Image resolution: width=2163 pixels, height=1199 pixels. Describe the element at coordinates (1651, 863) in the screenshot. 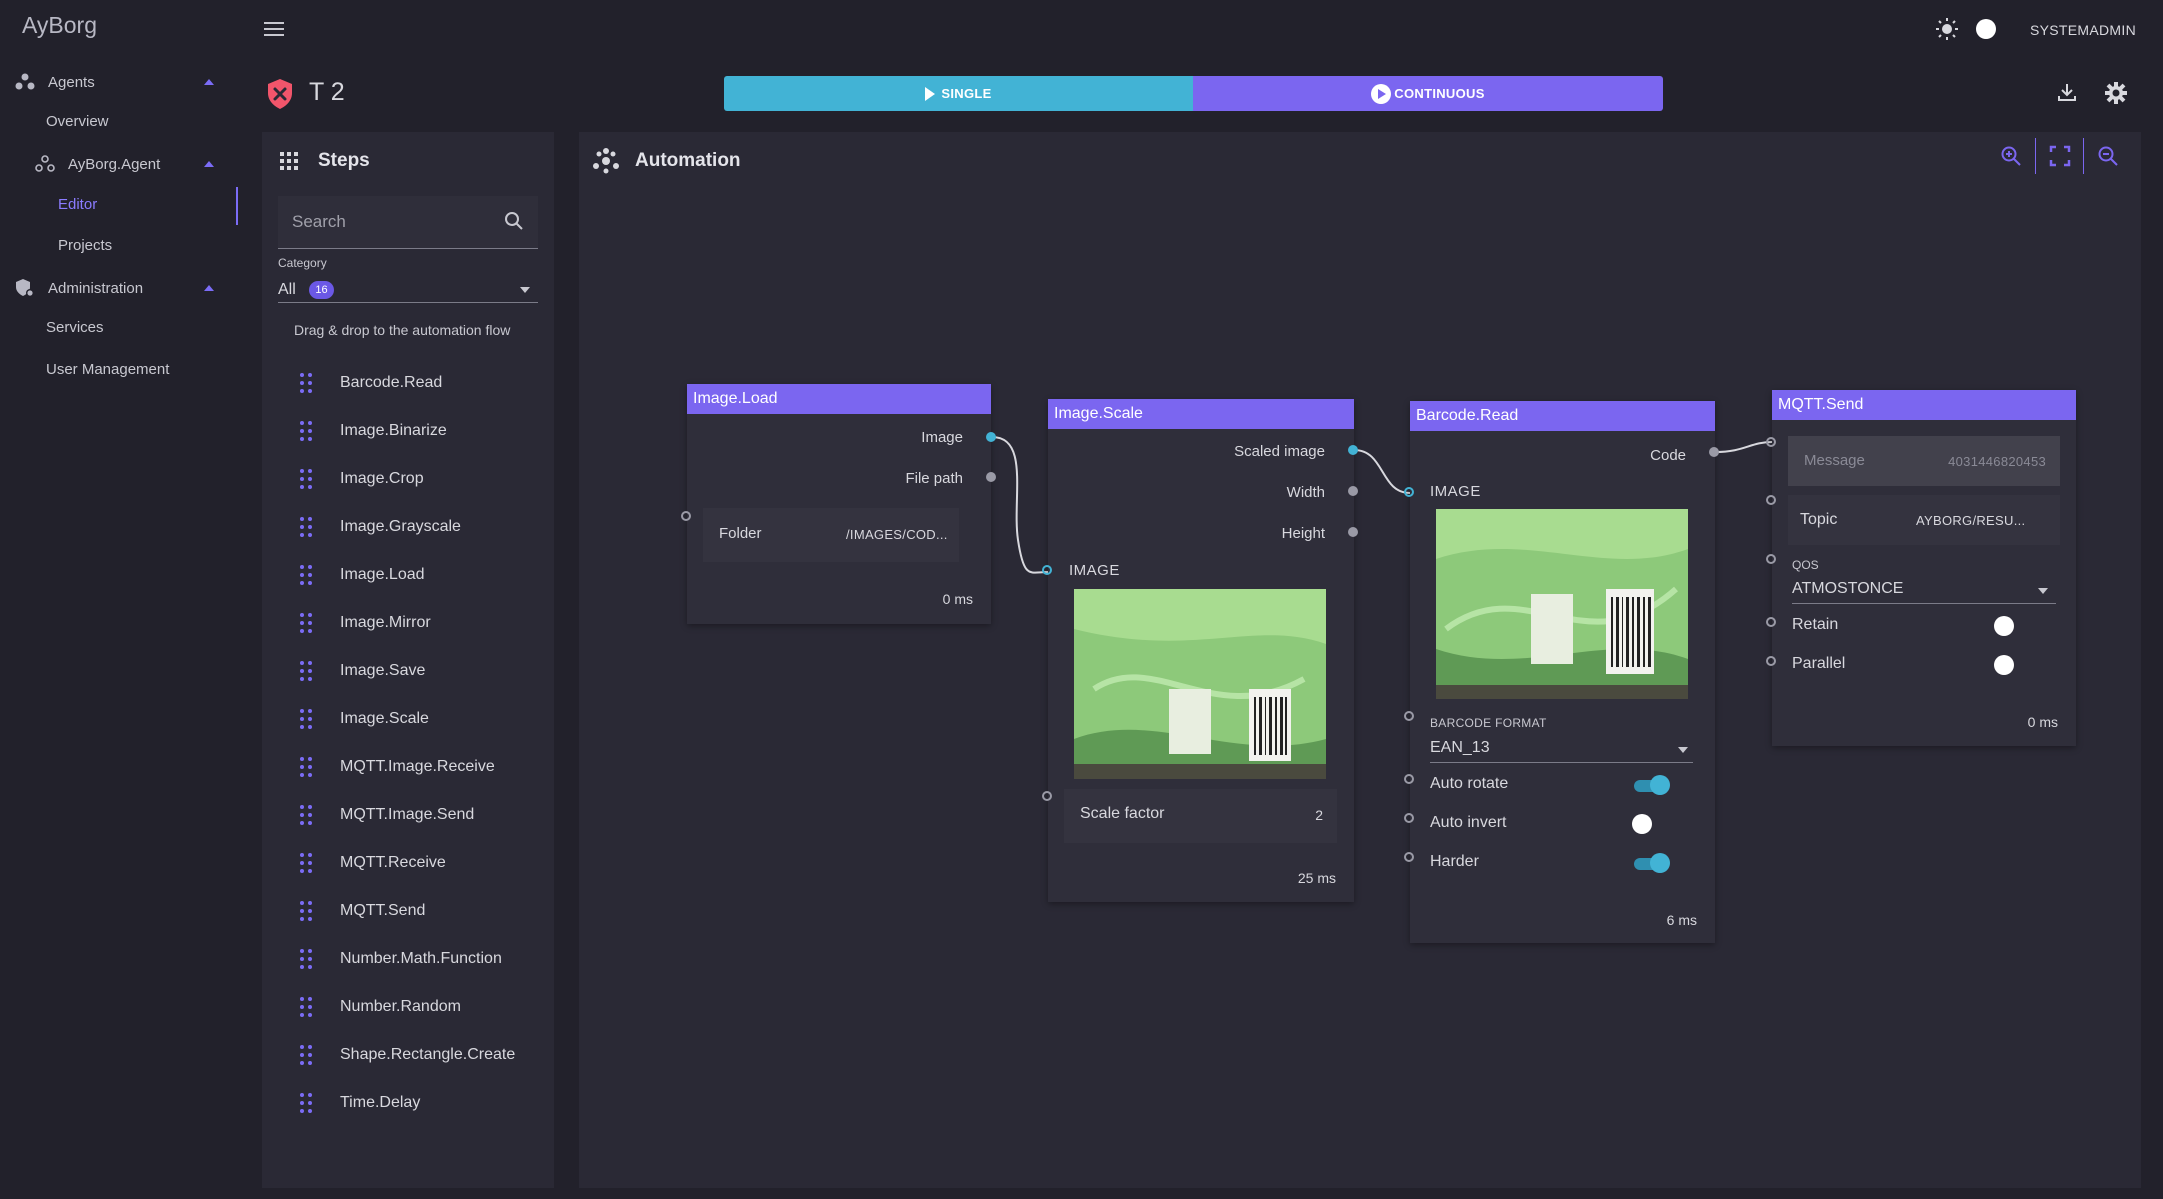

I see `harder-toggle` at that location.